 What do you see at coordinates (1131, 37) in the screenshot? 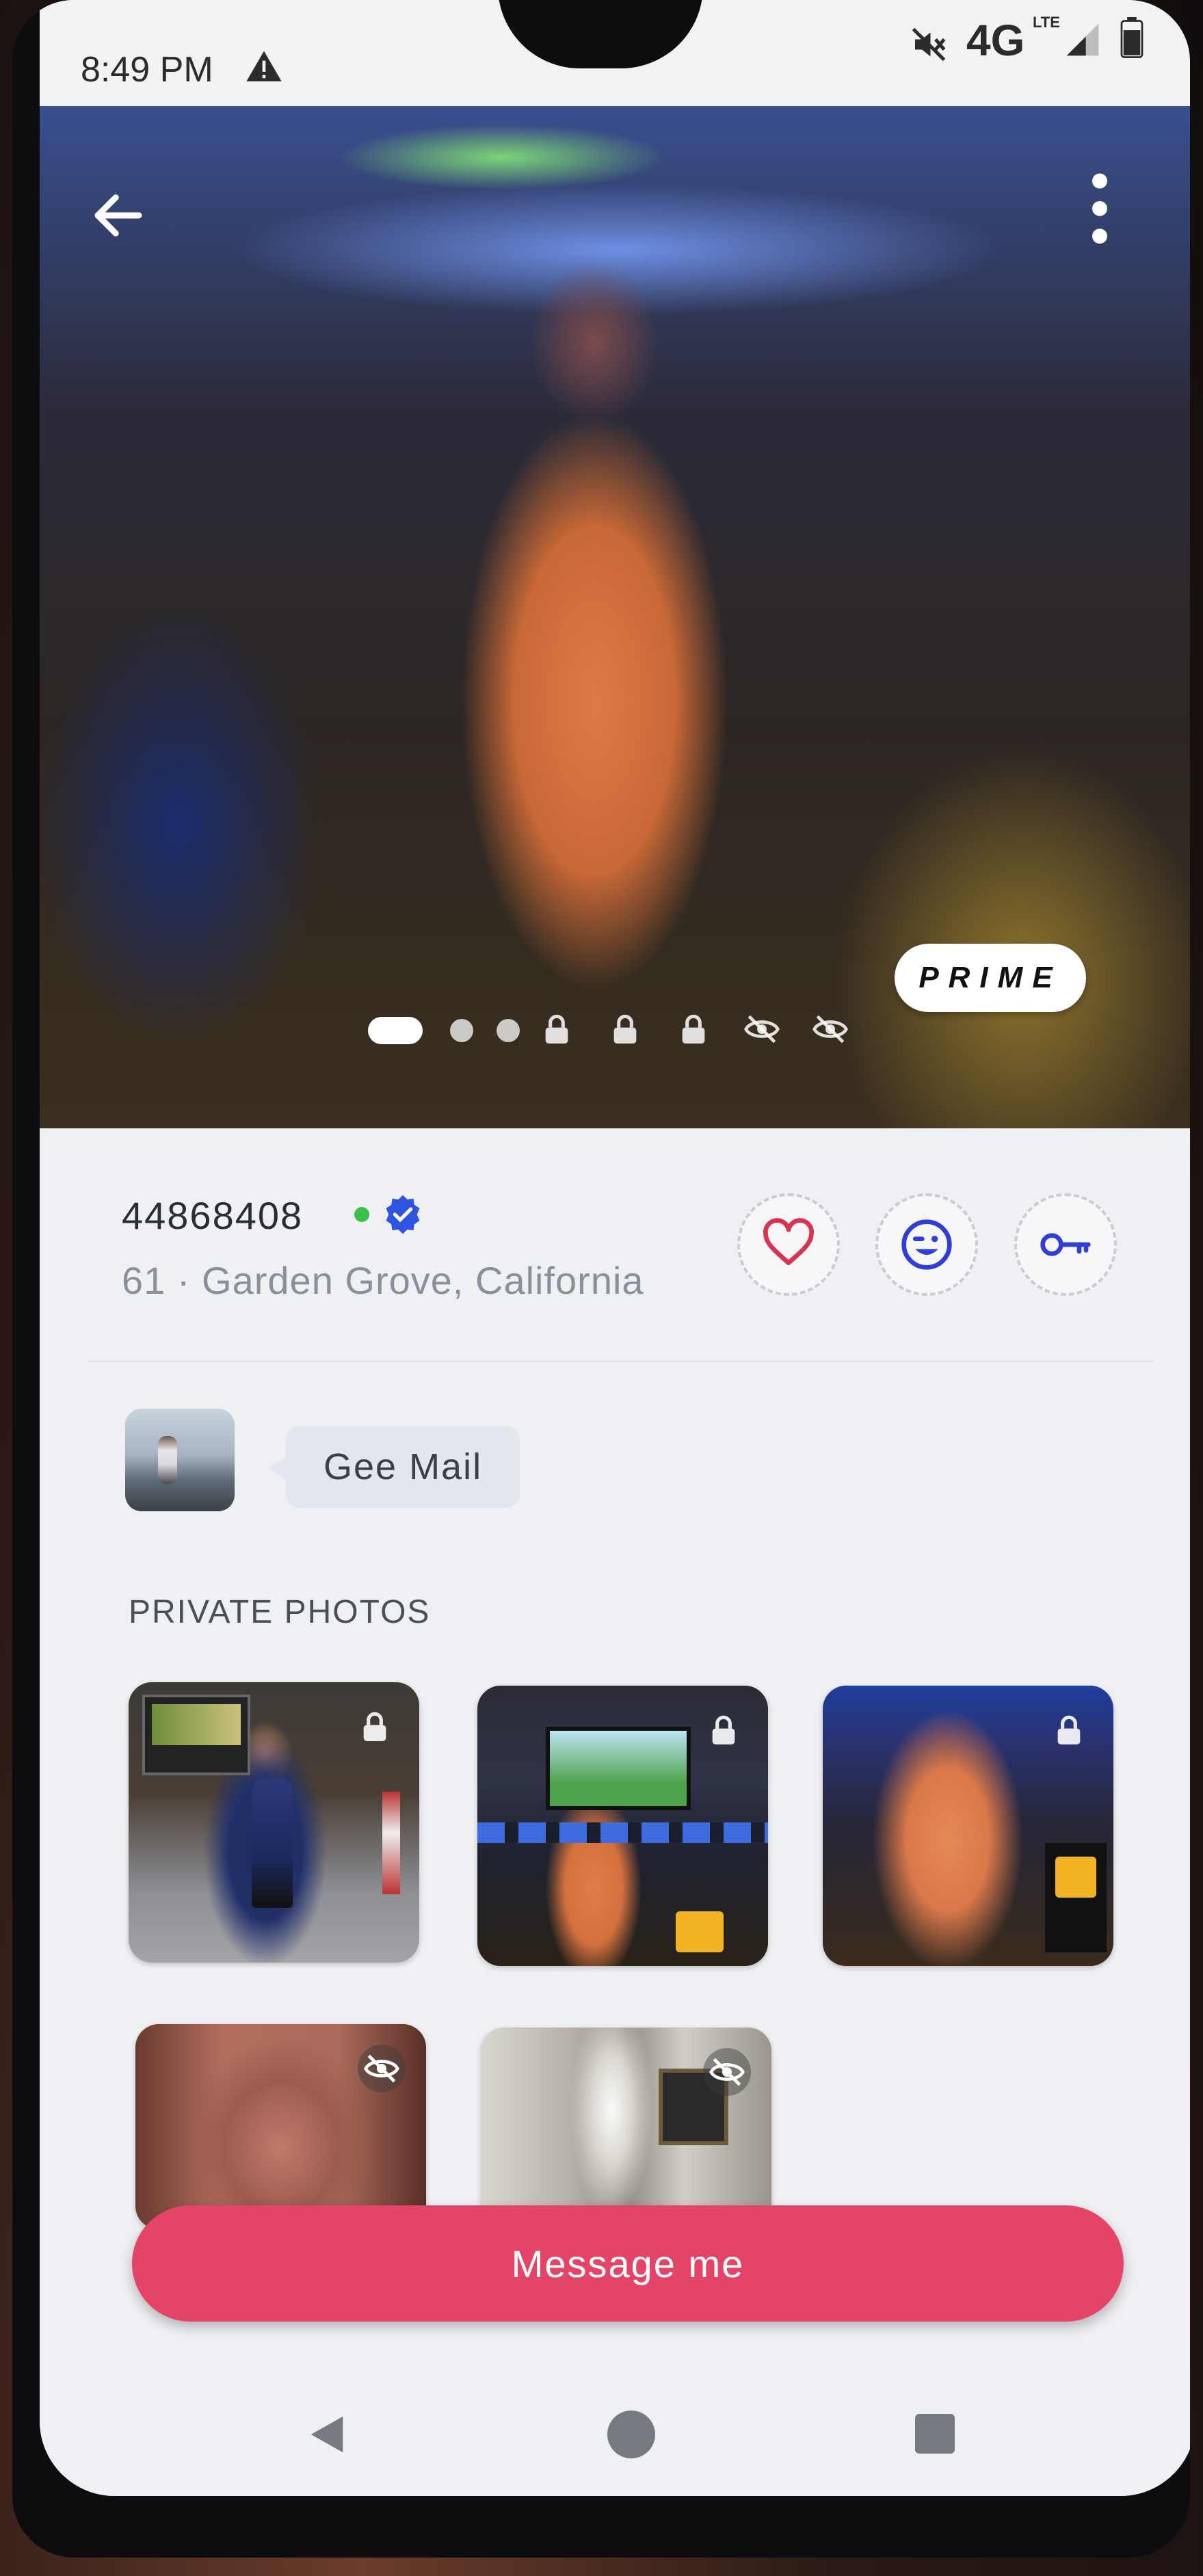
I see `battery-icon` at bounding box center [1131, 37].